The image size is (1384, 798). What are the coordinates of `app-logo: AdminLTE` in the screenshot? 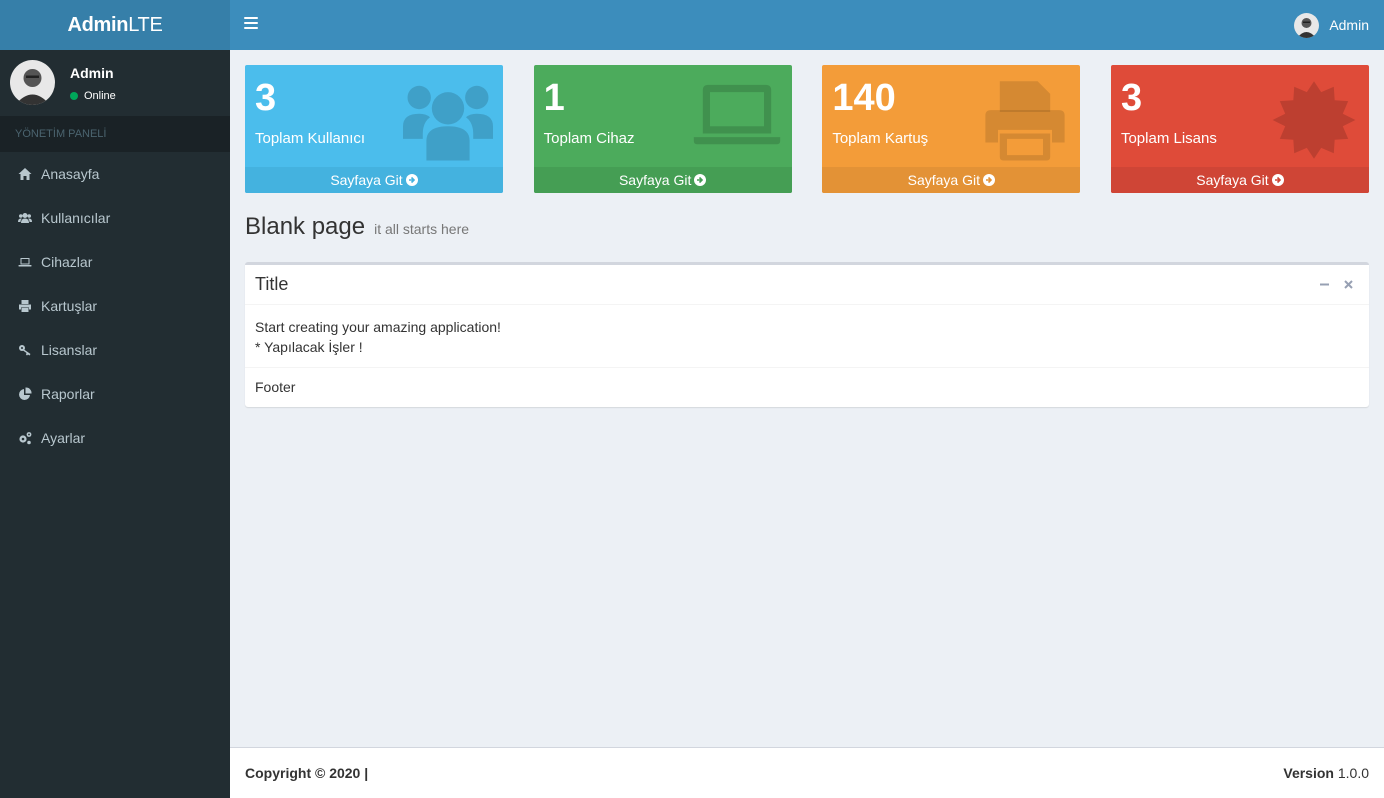 It's located at (115, 25).